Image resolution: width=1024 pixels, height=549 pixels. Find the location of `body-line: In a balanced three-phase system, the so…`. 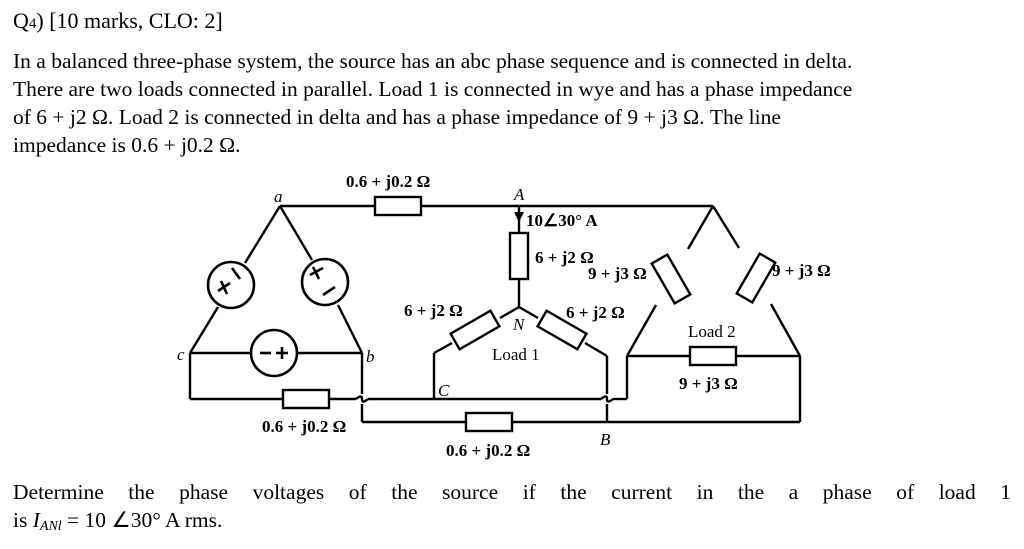

body-line: In a balanced three-phase system, the so… is located at coordinates (433, 61).